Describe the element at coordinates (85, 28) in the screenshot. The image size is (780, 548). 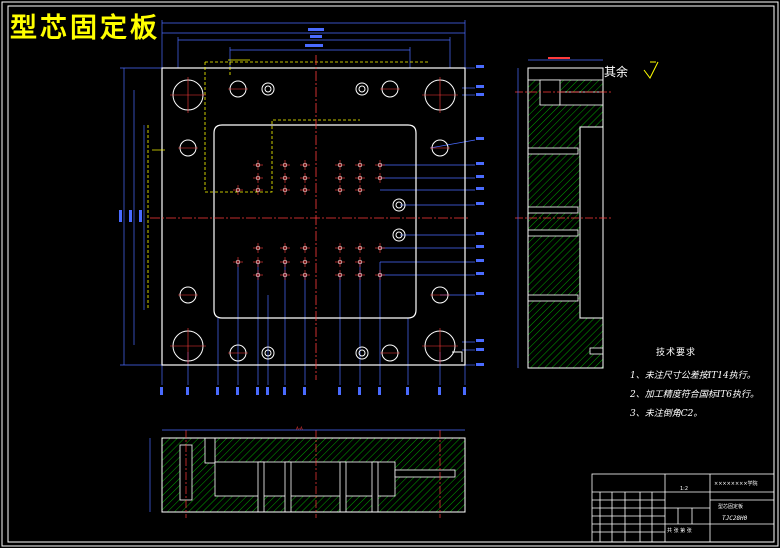
I see `drawing-title: 型芯固定板` at that location.